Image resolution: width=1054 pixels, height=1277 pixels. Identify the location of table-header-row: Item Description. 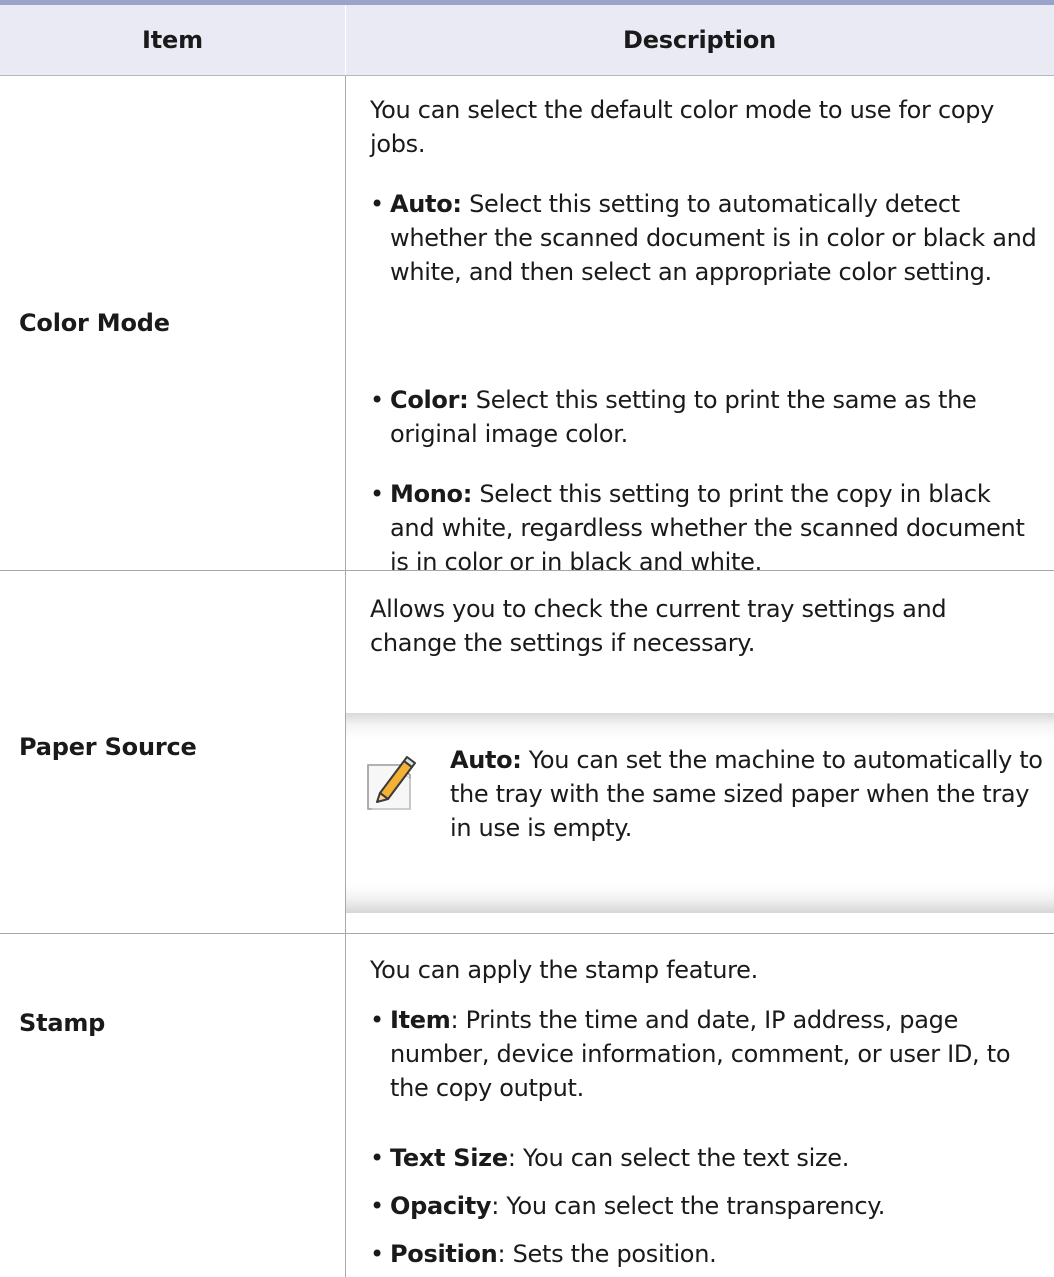
(527, 40).